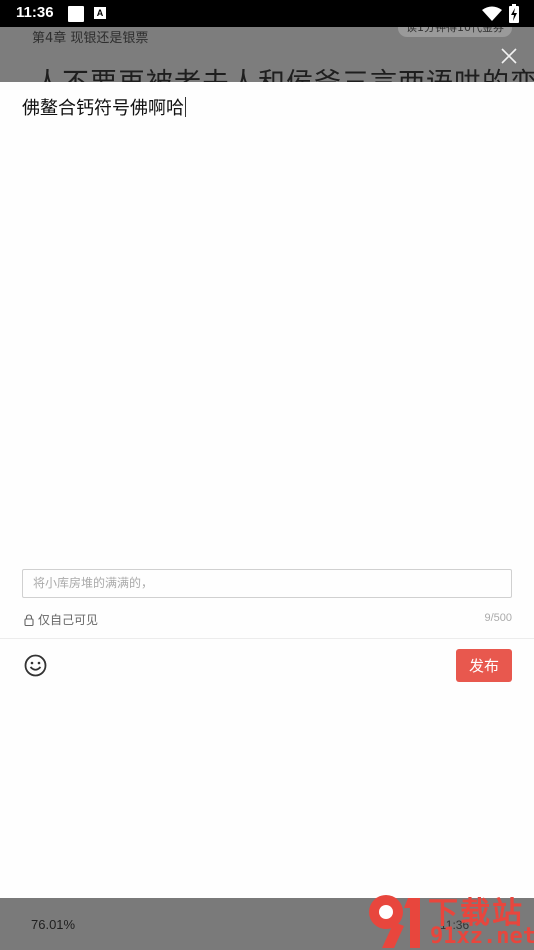  Describe the element at coordinates (394, 921) in the screenshot. I see `watermark-logo-icon` at that location.